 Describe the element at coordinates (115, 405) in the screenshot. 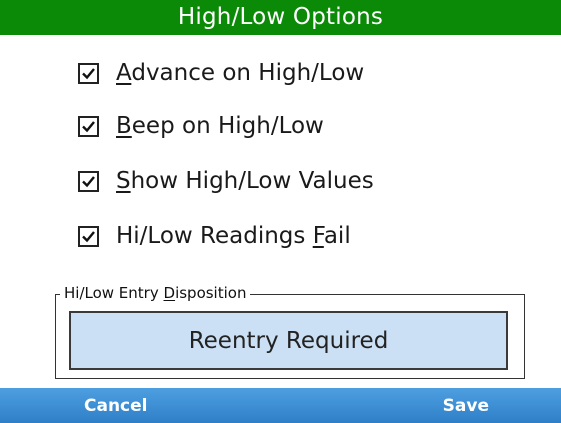

I see `cancel-button: Cancel` at that location.